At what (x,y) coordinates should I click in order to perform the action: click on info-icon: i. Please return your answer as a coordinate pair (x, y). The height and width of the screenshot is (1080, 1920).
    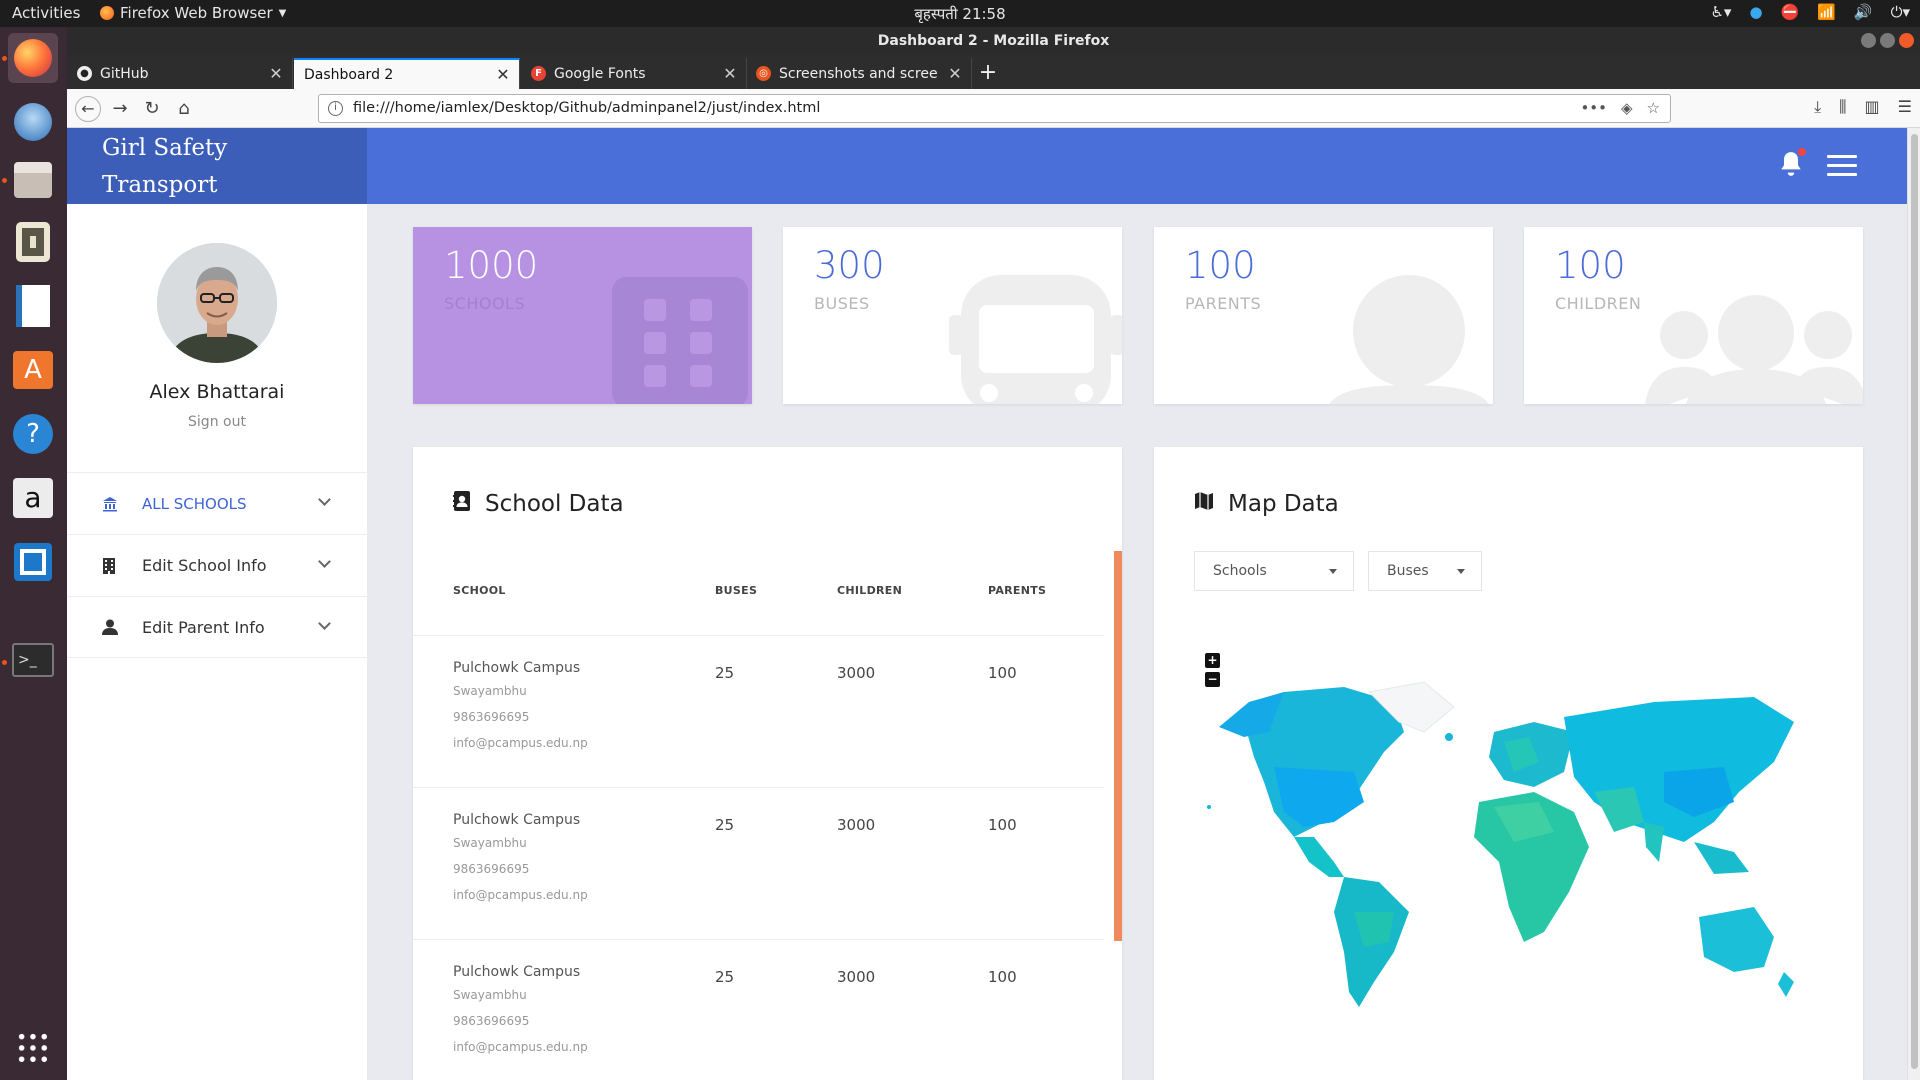
    Looking at the image, I should click on (335, 108).